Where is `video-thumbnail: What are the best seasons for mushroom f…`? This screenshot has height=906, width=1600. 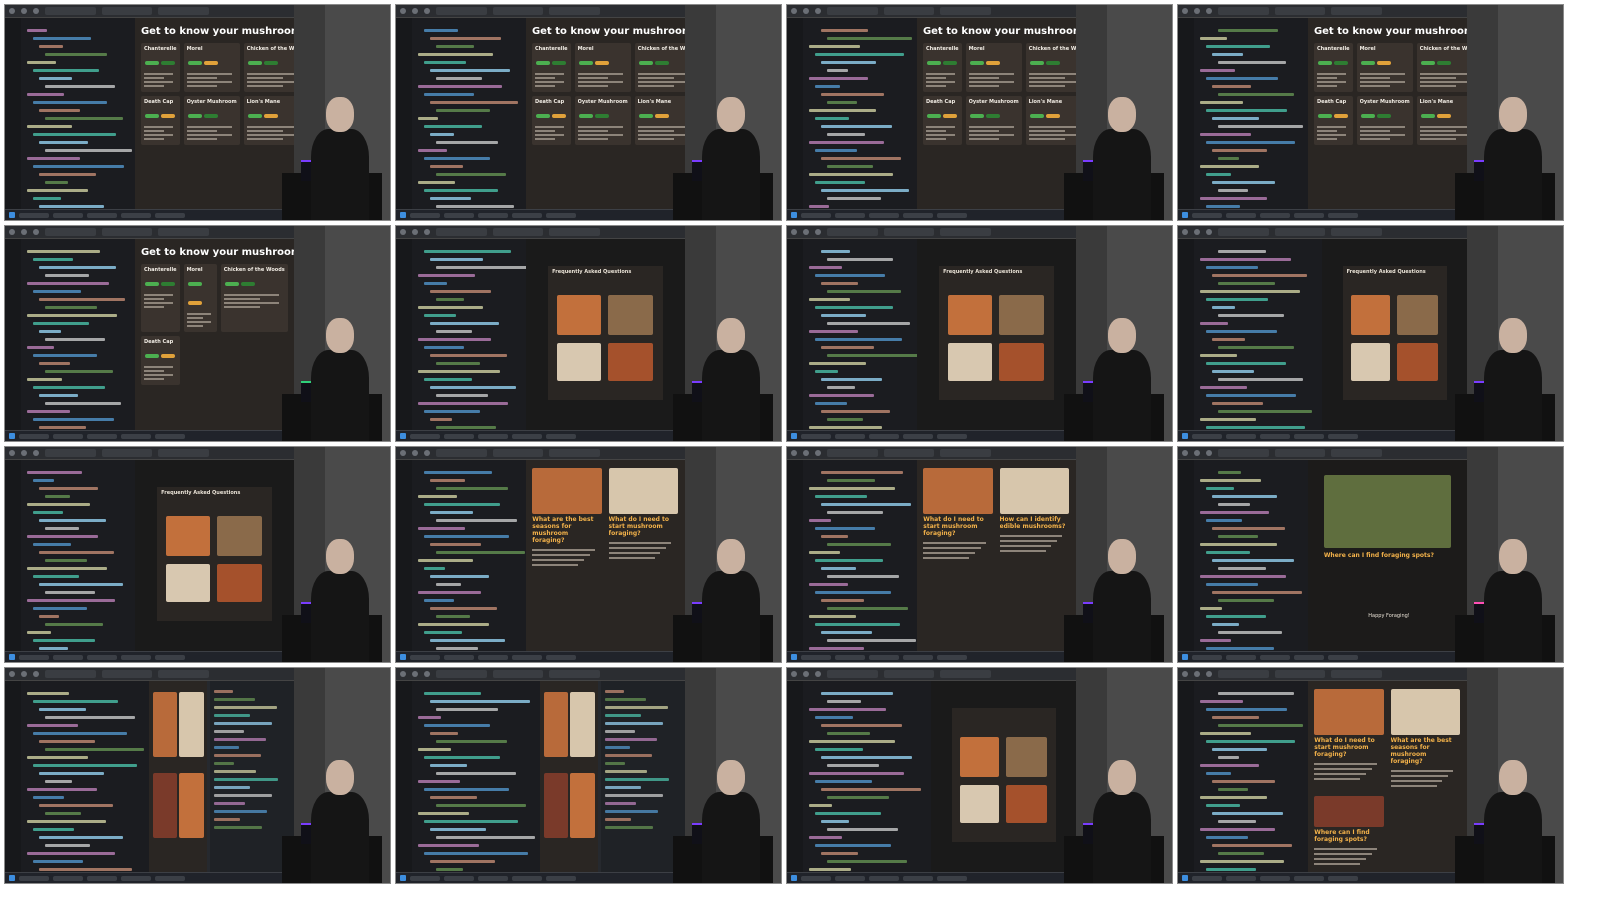
video-thumbnail: What are the best seasons for mushroom f… is located at coordinates (588, 554).